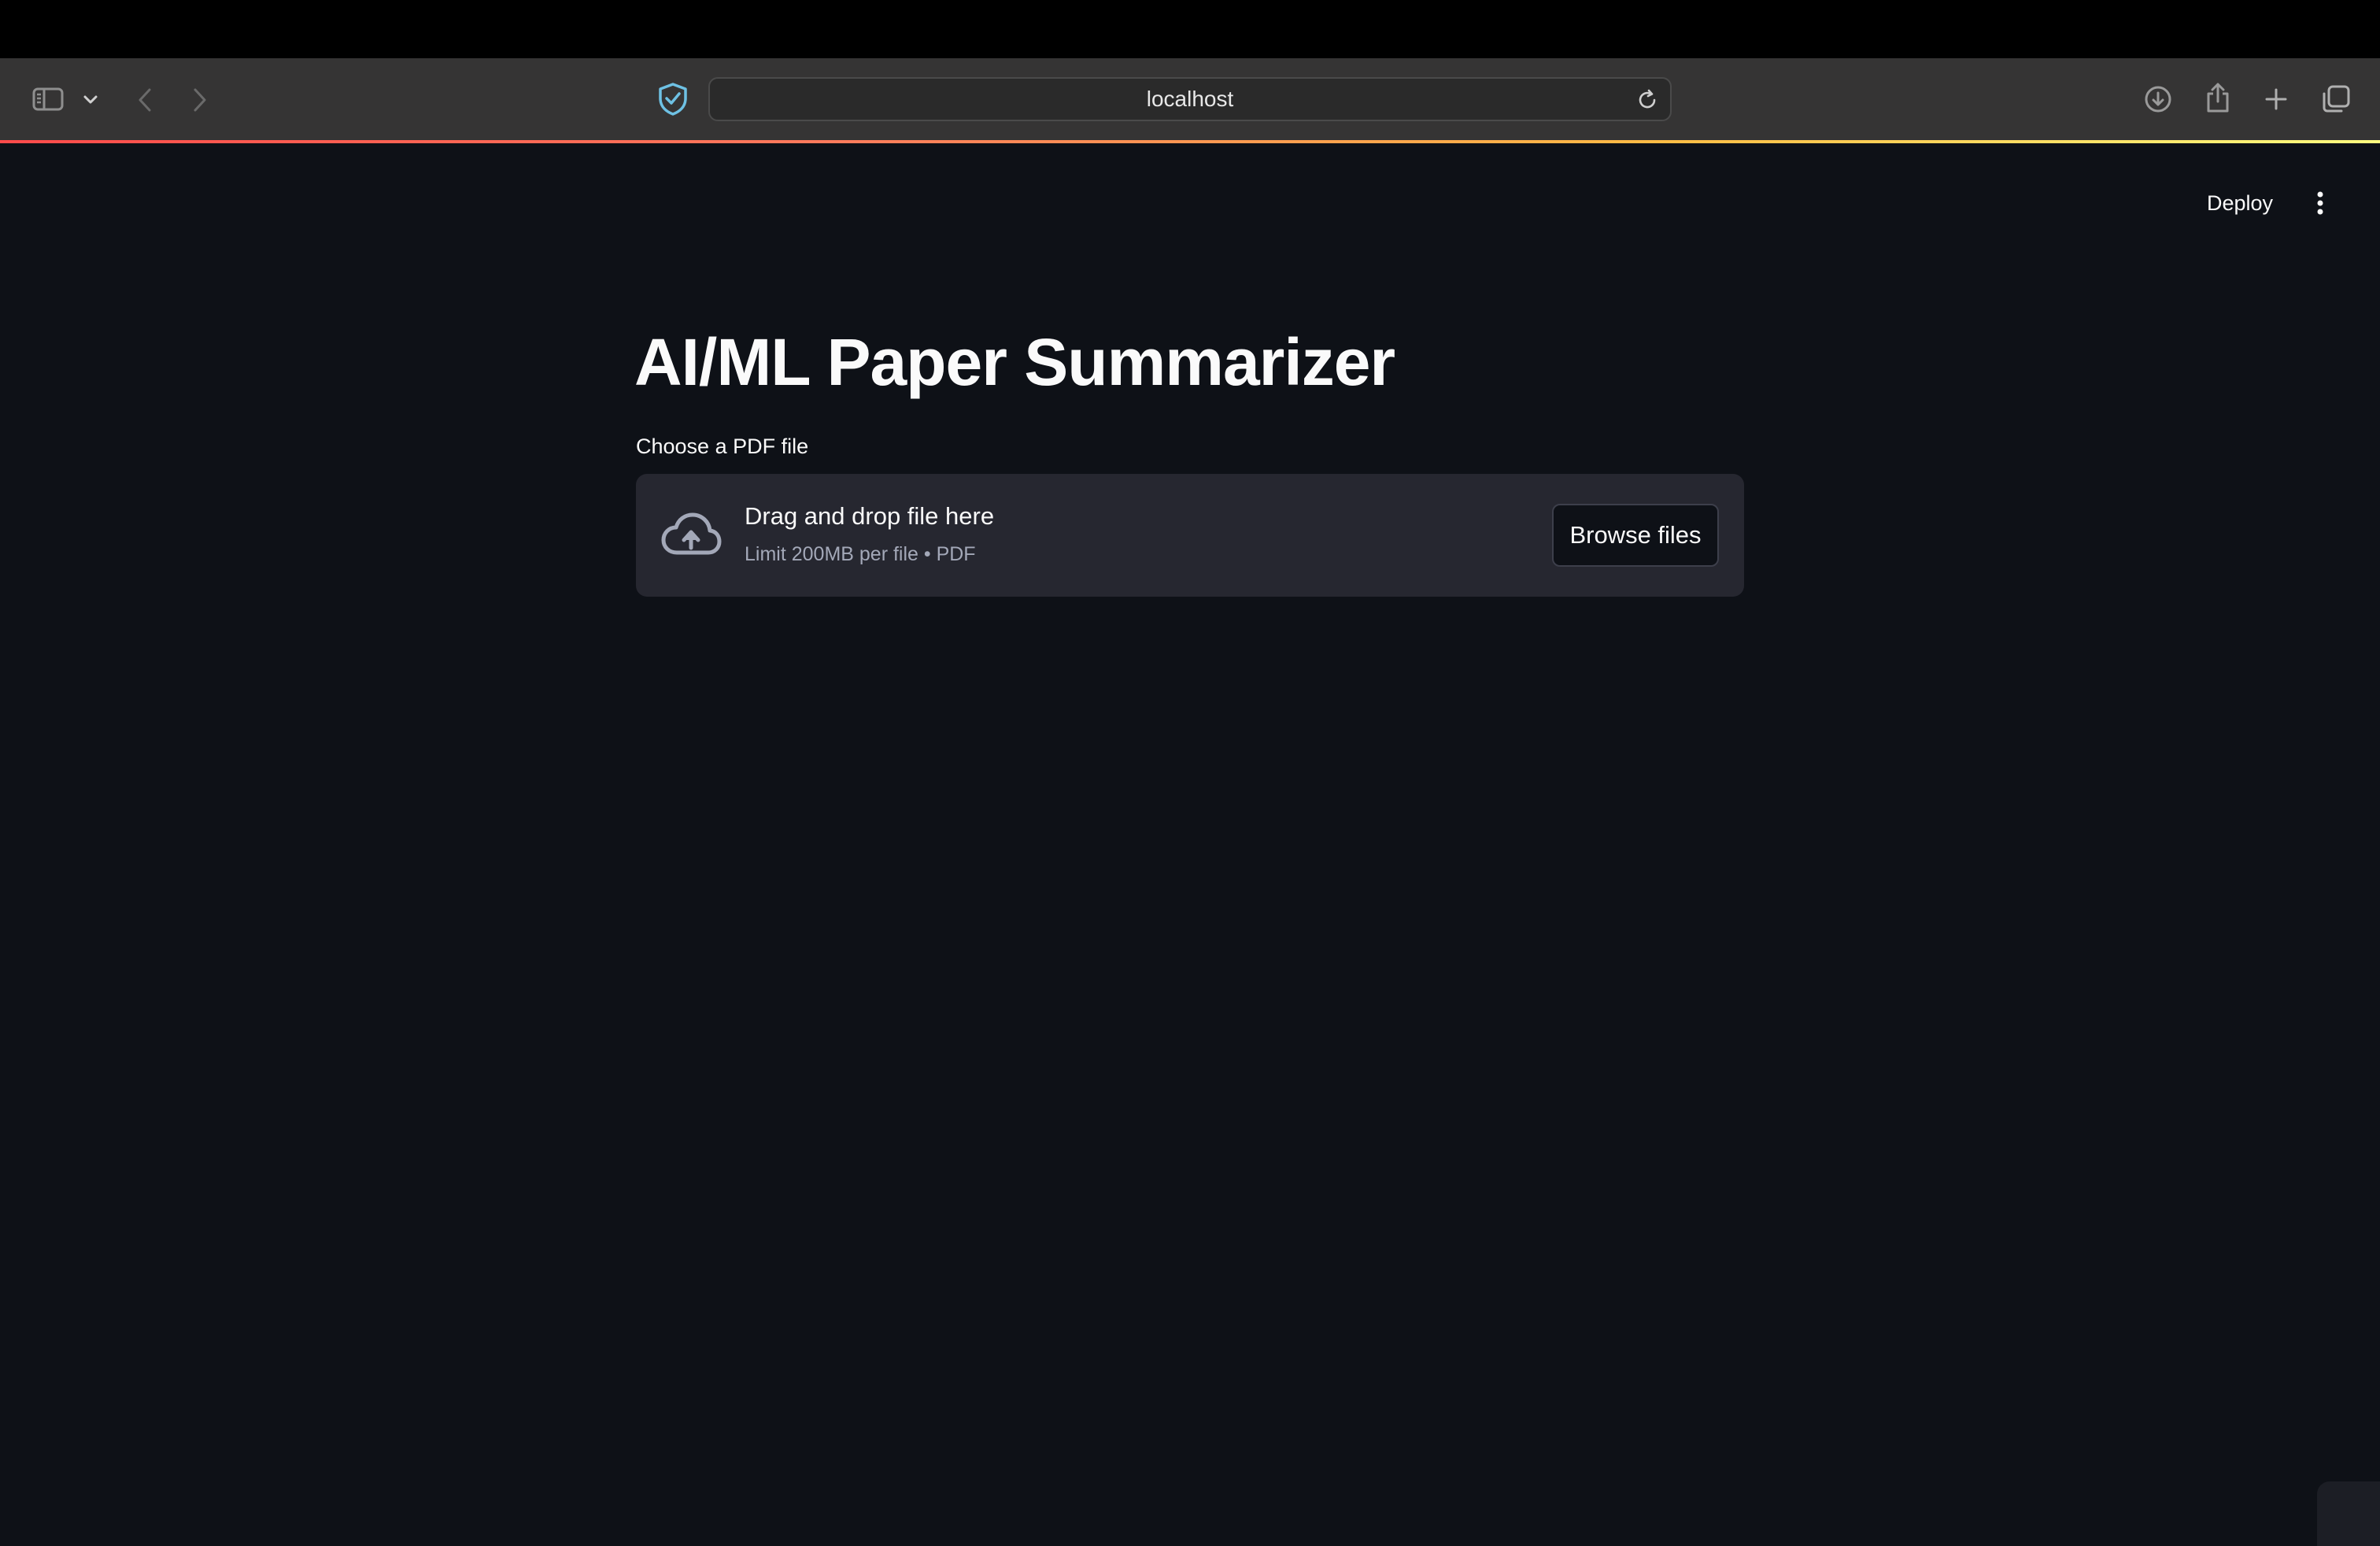 The width and height of the screenshot is (2380, 1546). Describe the element at coordinates (1647, 100) in the screenshot. I see `reload-icon` at that location.